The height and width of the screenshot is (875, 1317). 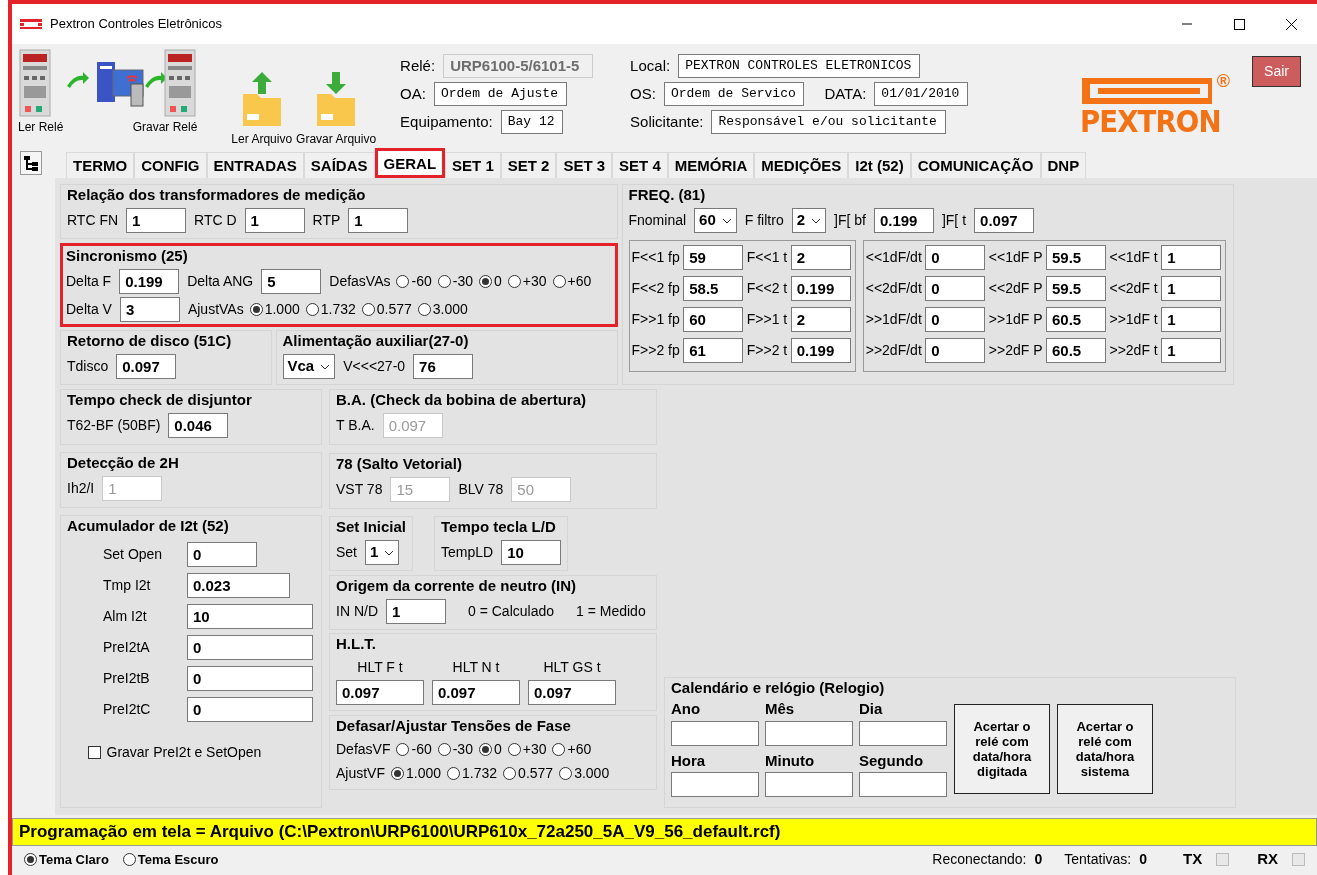 I want to click on toolbar-button: Gravar Arquivo, so click(x=336, y=98).